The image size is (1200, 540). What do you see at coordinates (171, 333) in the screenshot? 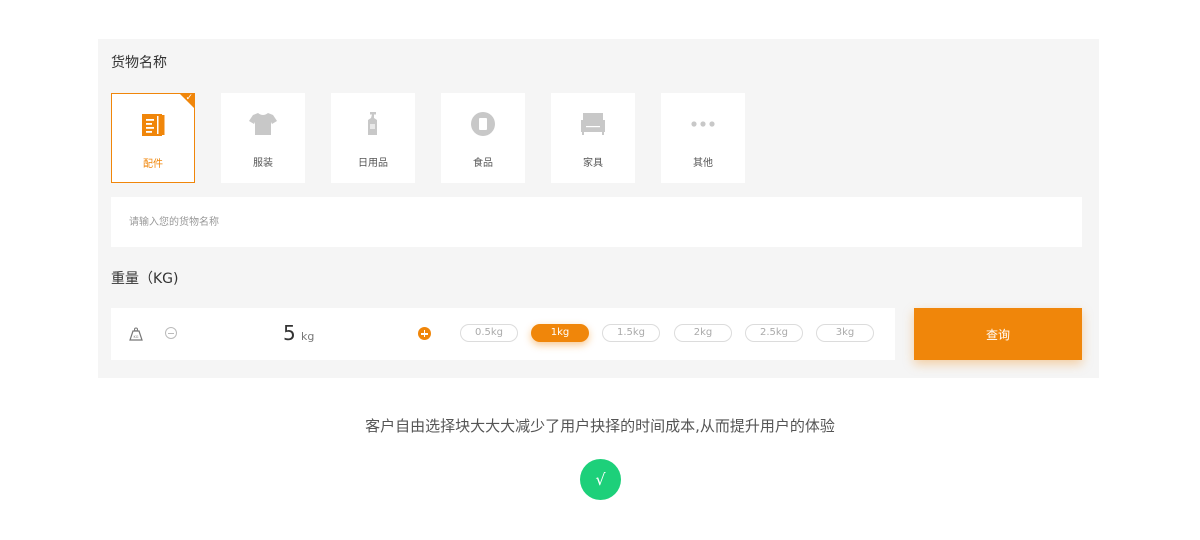
I see `decrease-weight-button` at bounding box center [171, 333].